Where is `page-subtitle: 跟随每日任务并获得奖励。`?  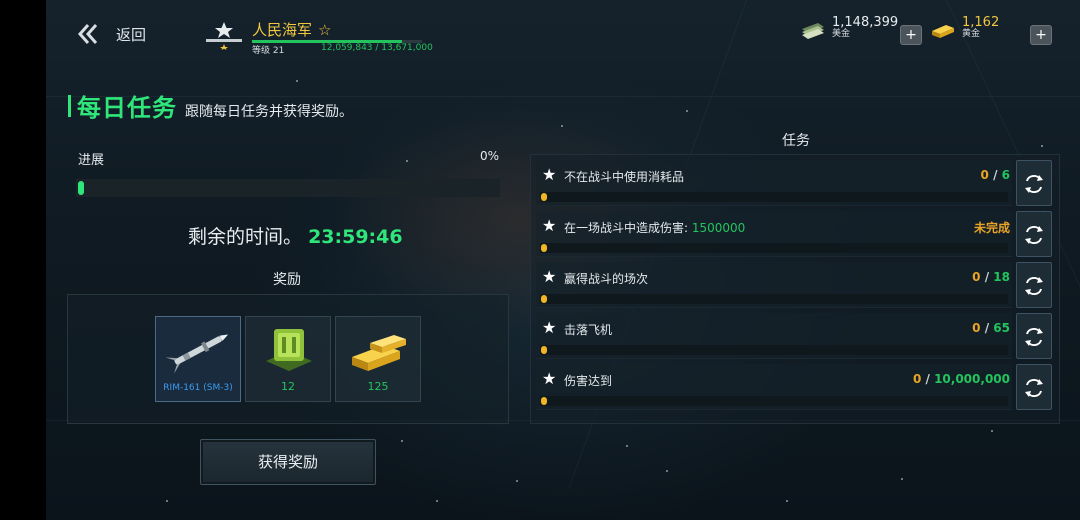 page-subtitle: 跟随每日任务并获得奖励。 is located at coordinates (269, 112).